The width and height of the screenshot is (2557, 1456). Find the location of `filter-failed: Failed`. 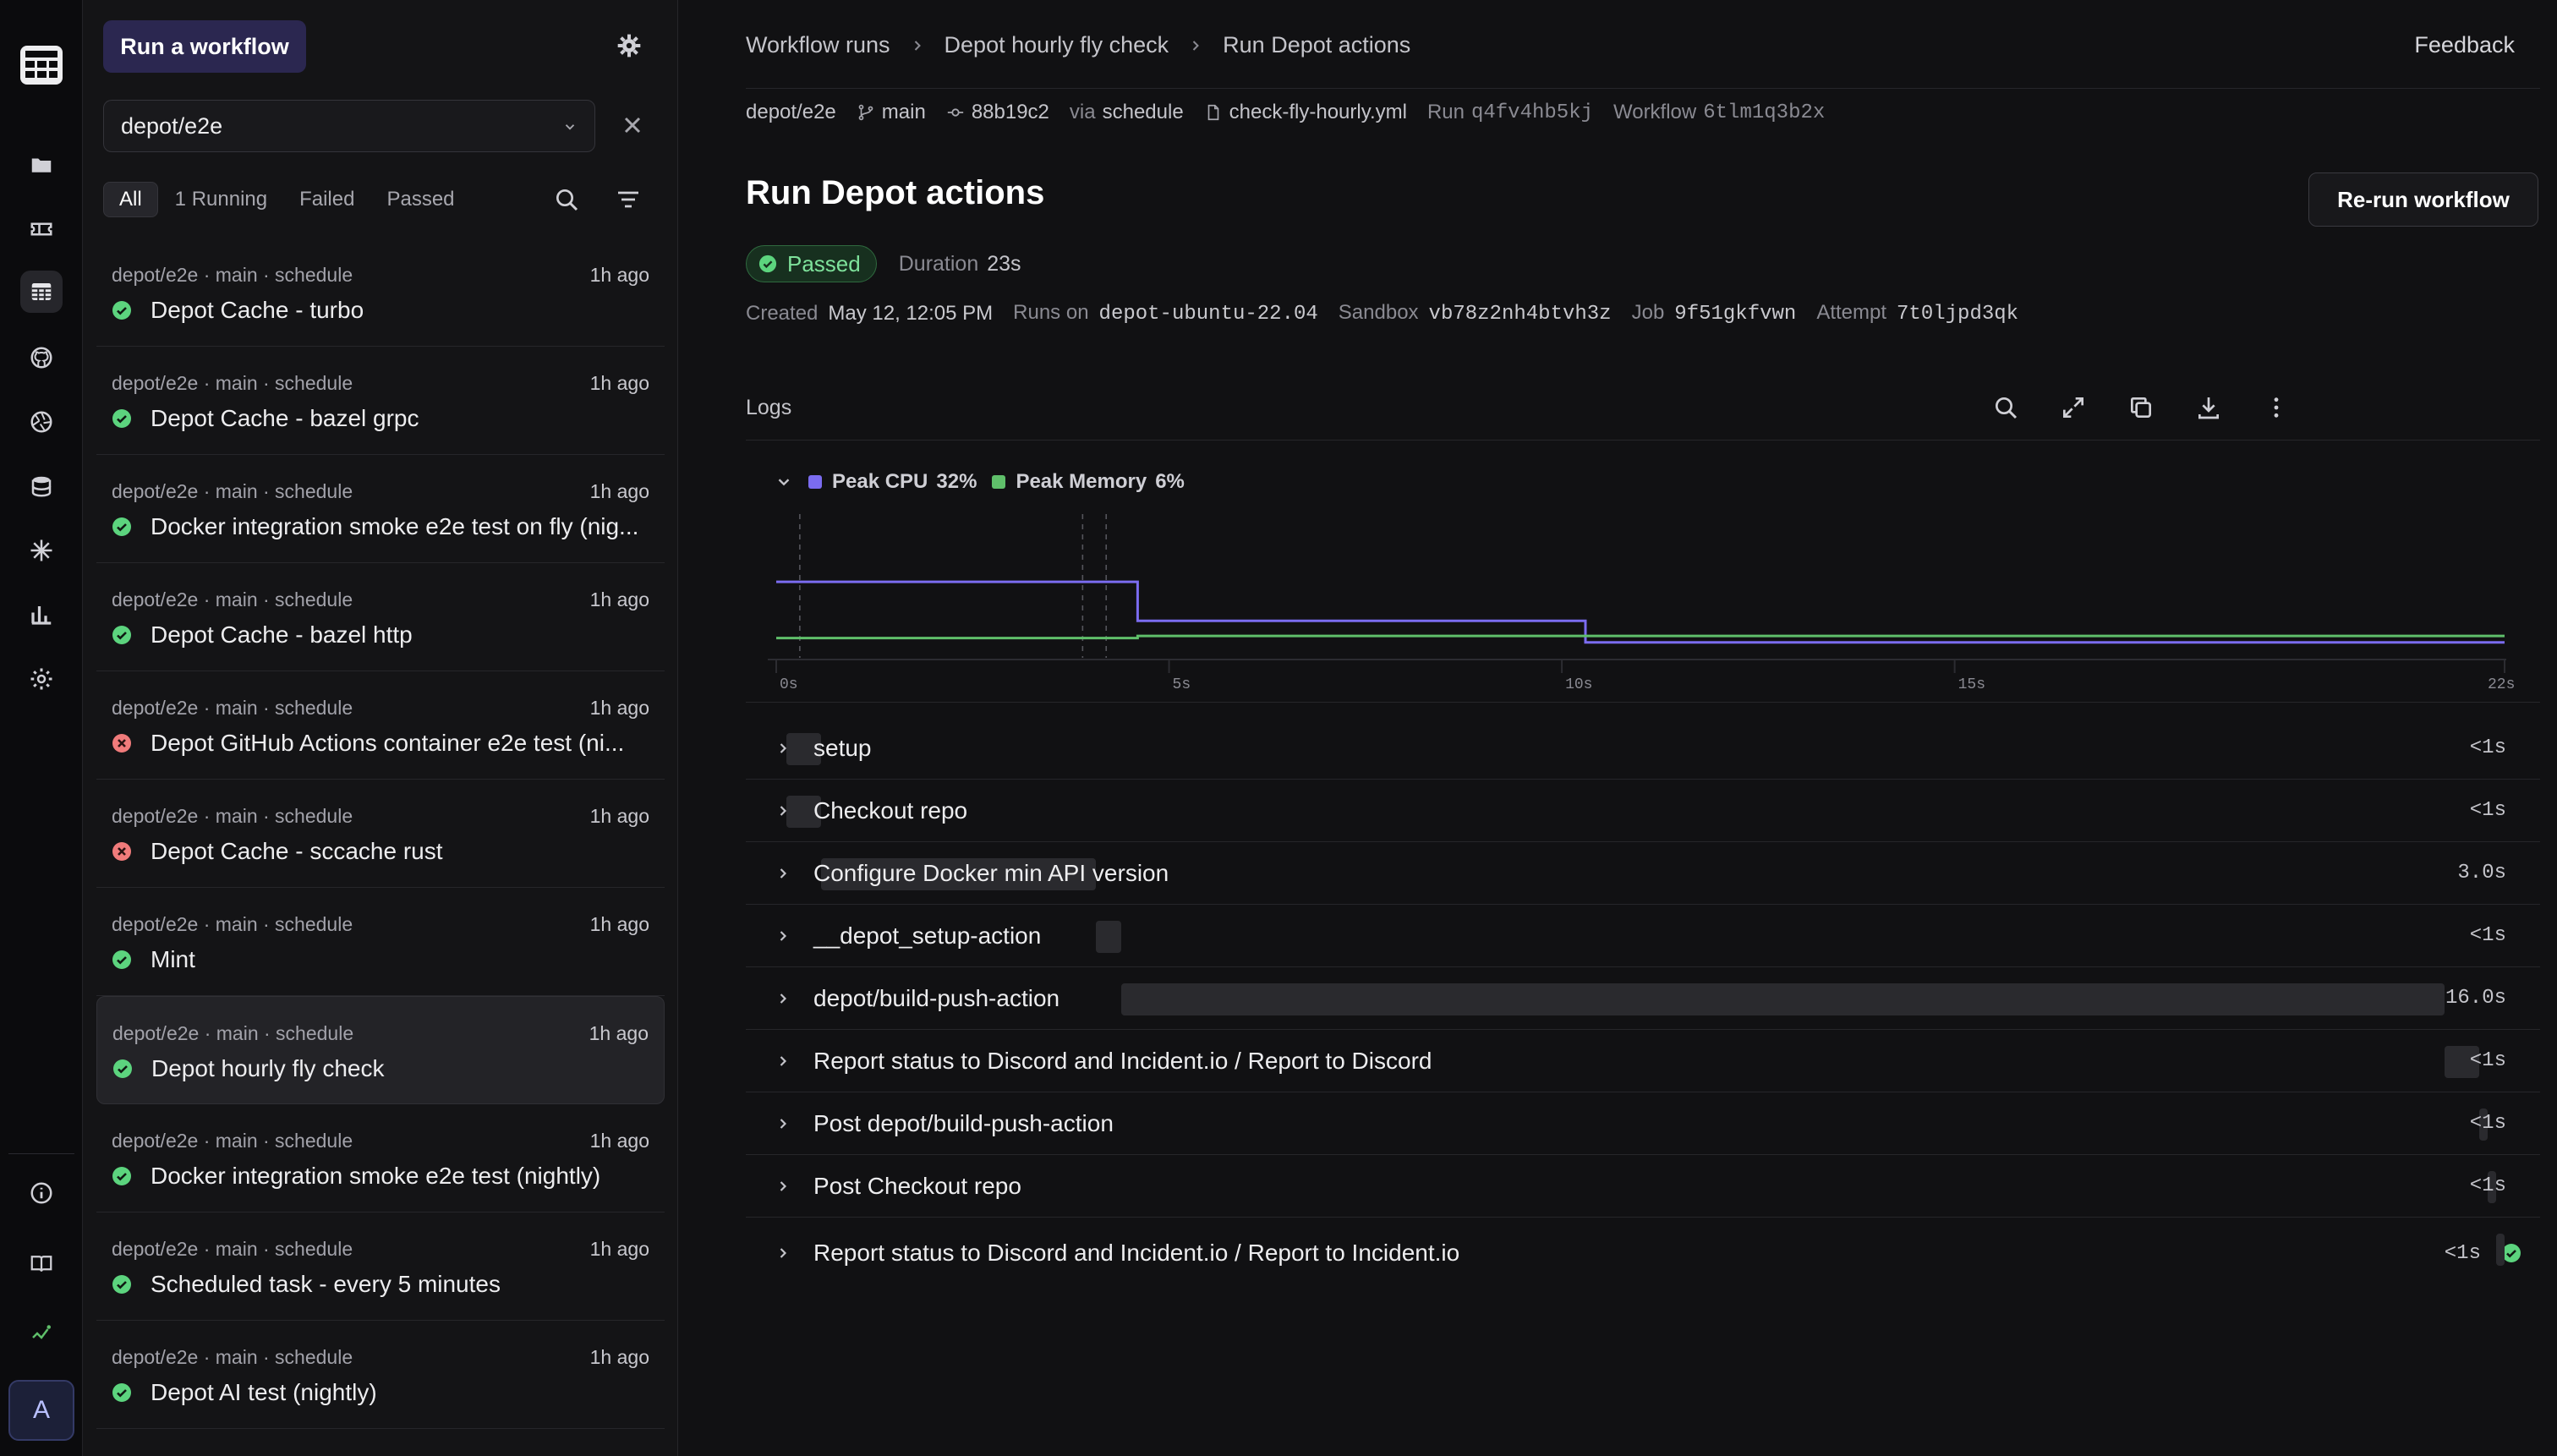

filter-failed: Failed is located at coordinates (327, 199).